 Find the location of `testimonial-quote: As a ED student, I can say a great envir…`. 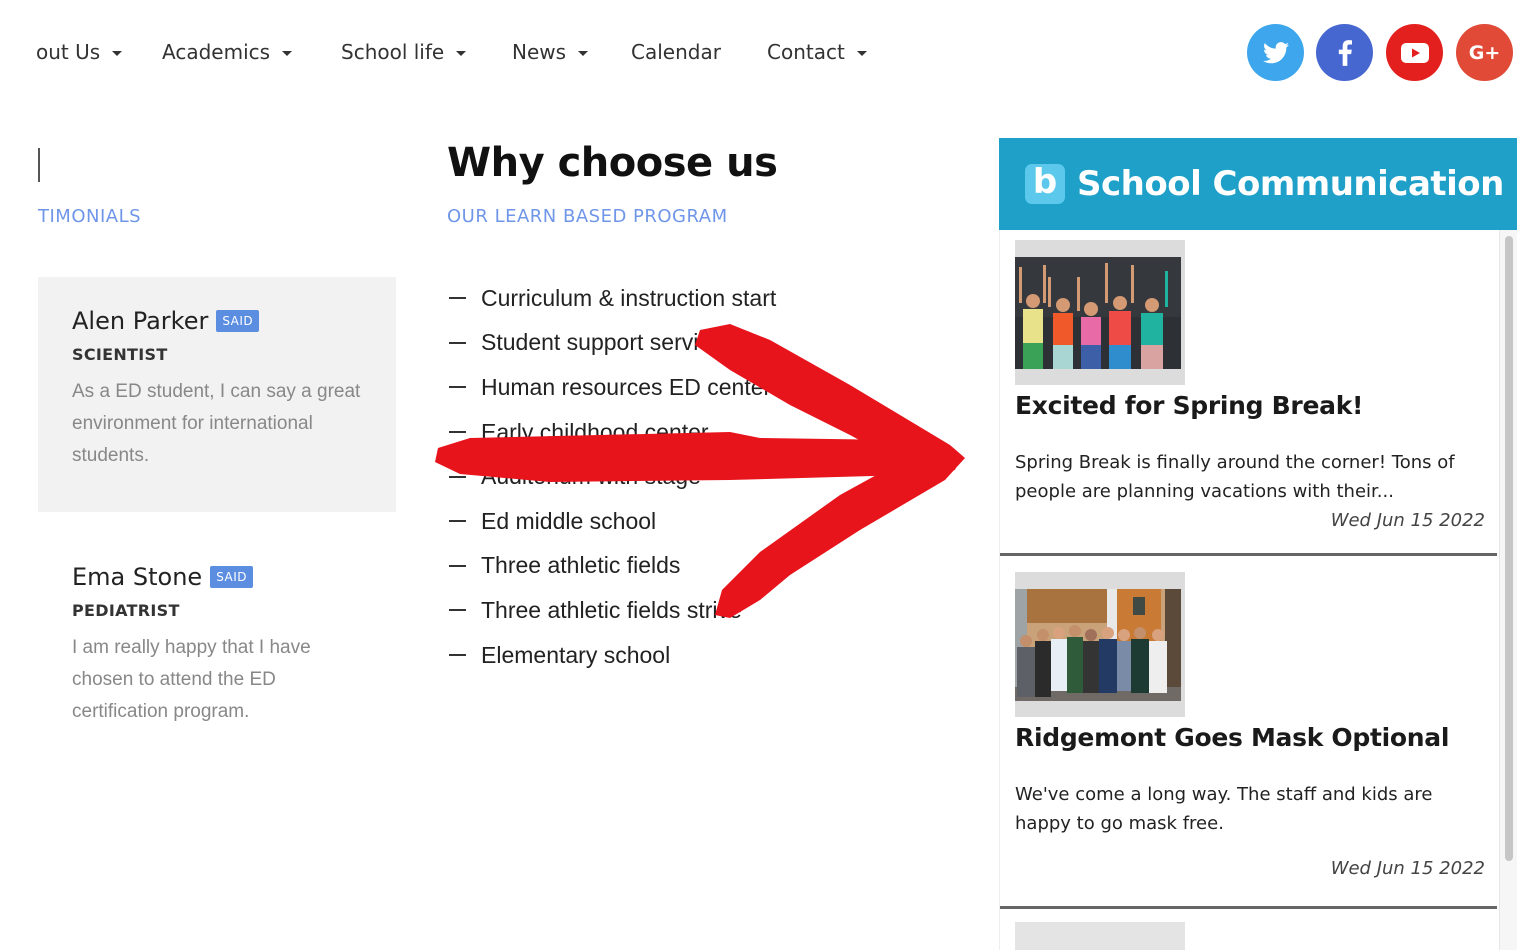

testimonial-quote: As a ED student, I can say a great envir… is located at coordinates (216, 423).